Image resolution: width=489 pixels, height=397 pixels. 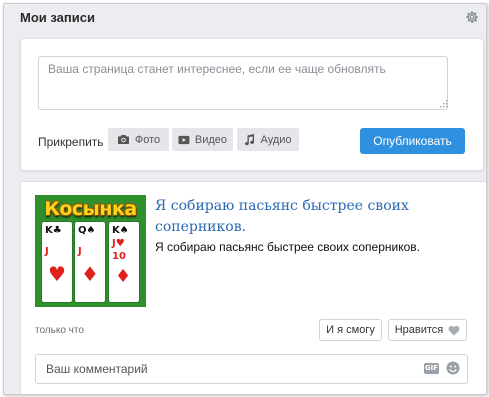 What do you see at coordinates (412, 141) in the screenshot?
I see `publish-button: Опубликовать` at bounding box center [412, 141].